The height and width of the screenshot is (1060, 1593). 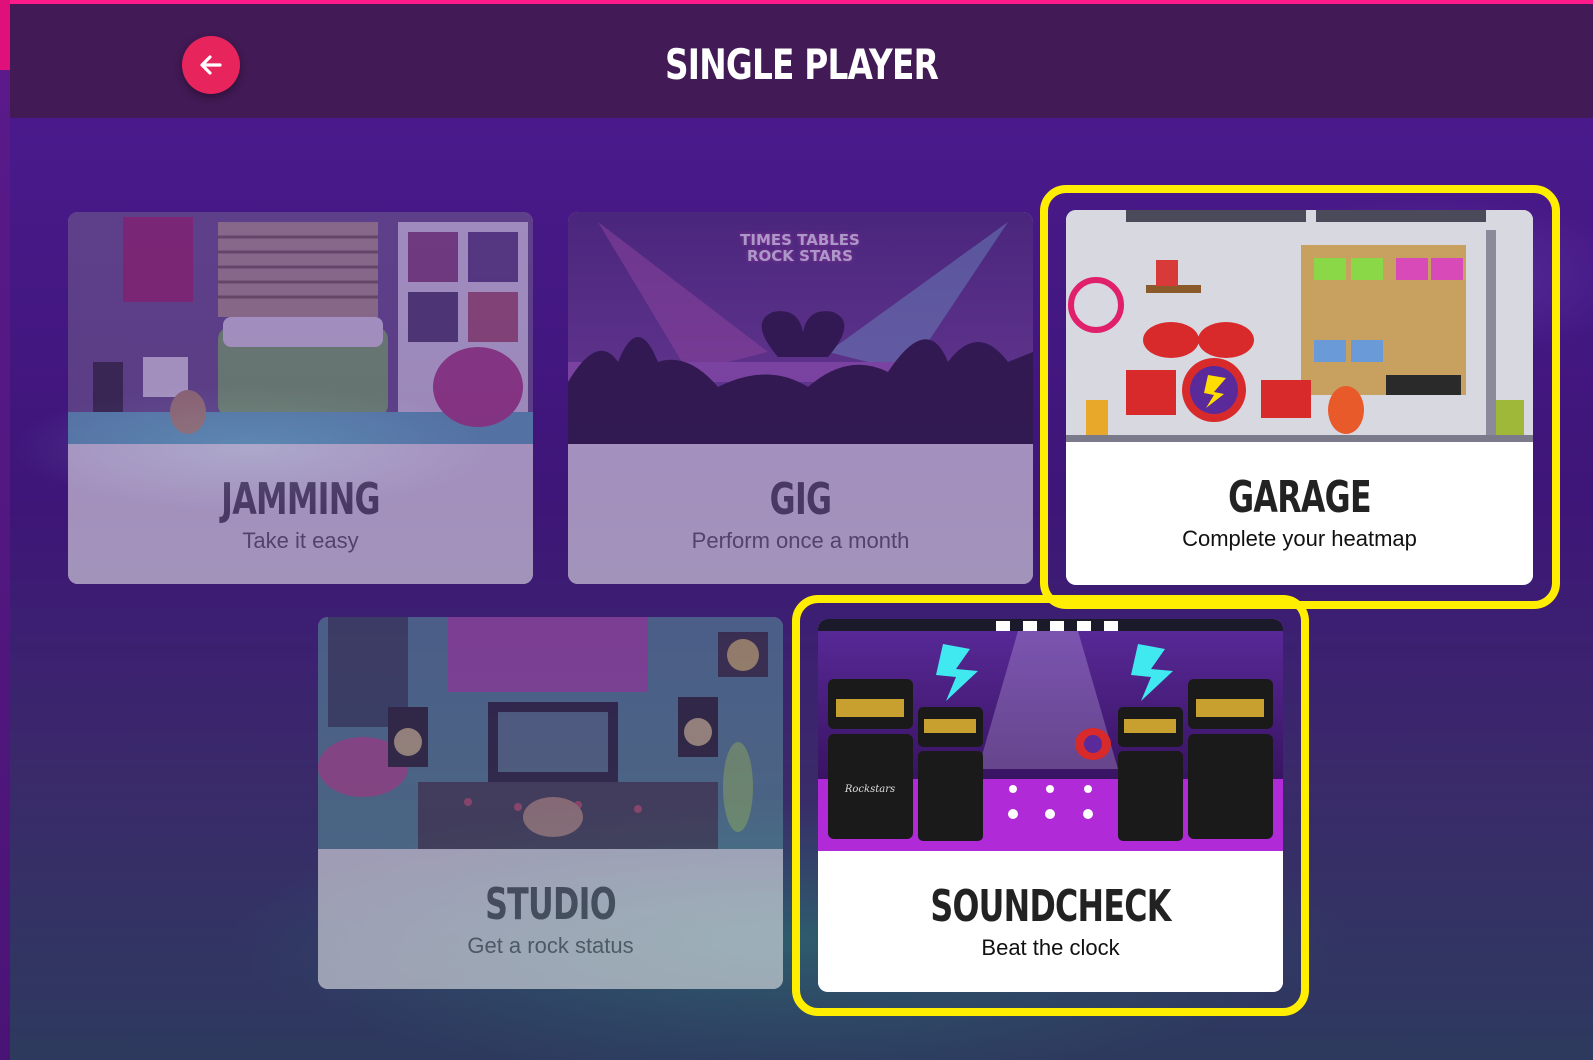 What do you see at coordinates (1050, 735) in the screenshot?
I see `stage-amps-illustration: Rockstars` at bounding box center [1050, 735].